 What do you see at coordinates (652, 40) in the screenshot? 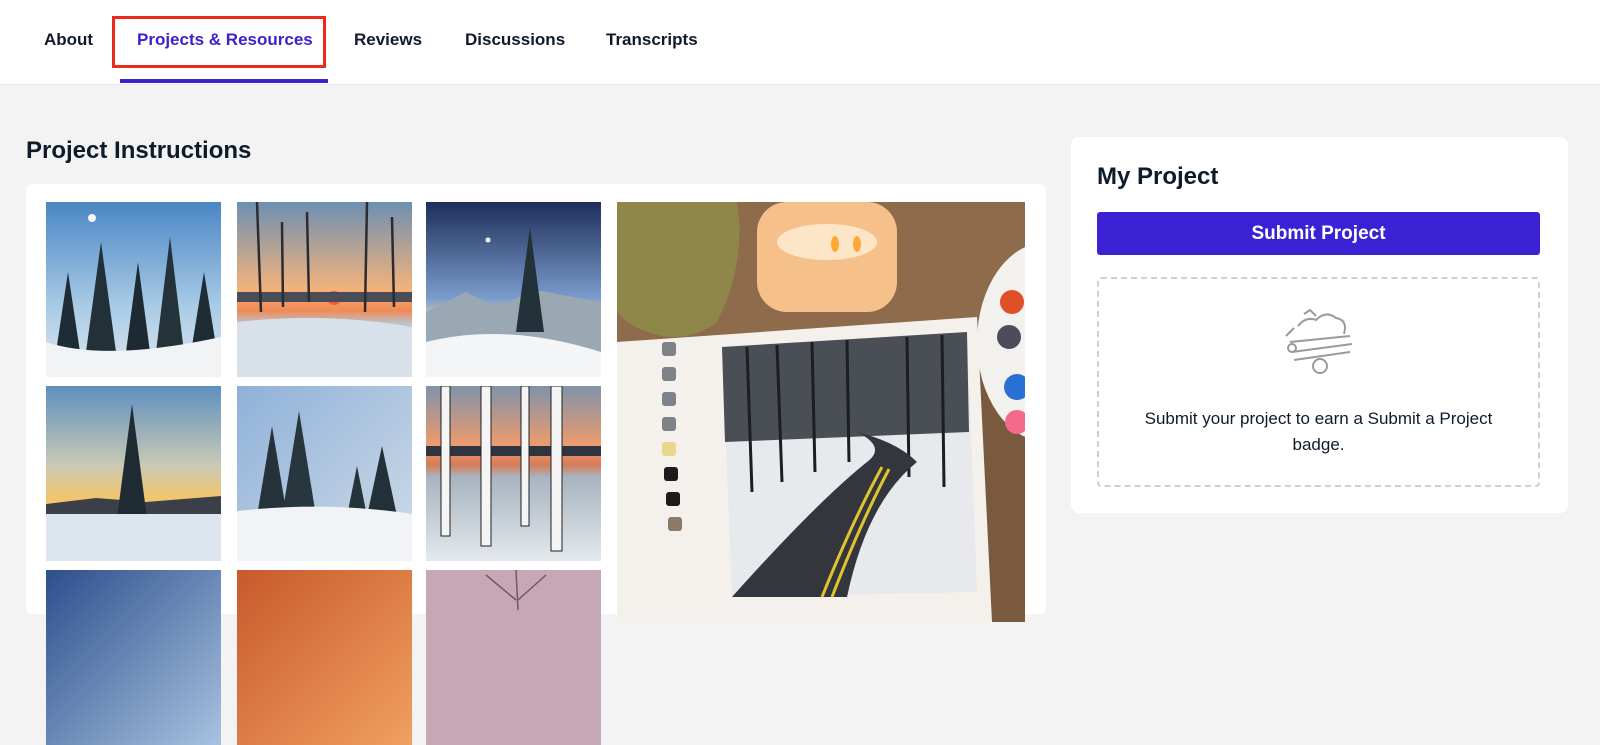
I see `tab-transcripts: Transcripts` at bounding box center [652, 40].